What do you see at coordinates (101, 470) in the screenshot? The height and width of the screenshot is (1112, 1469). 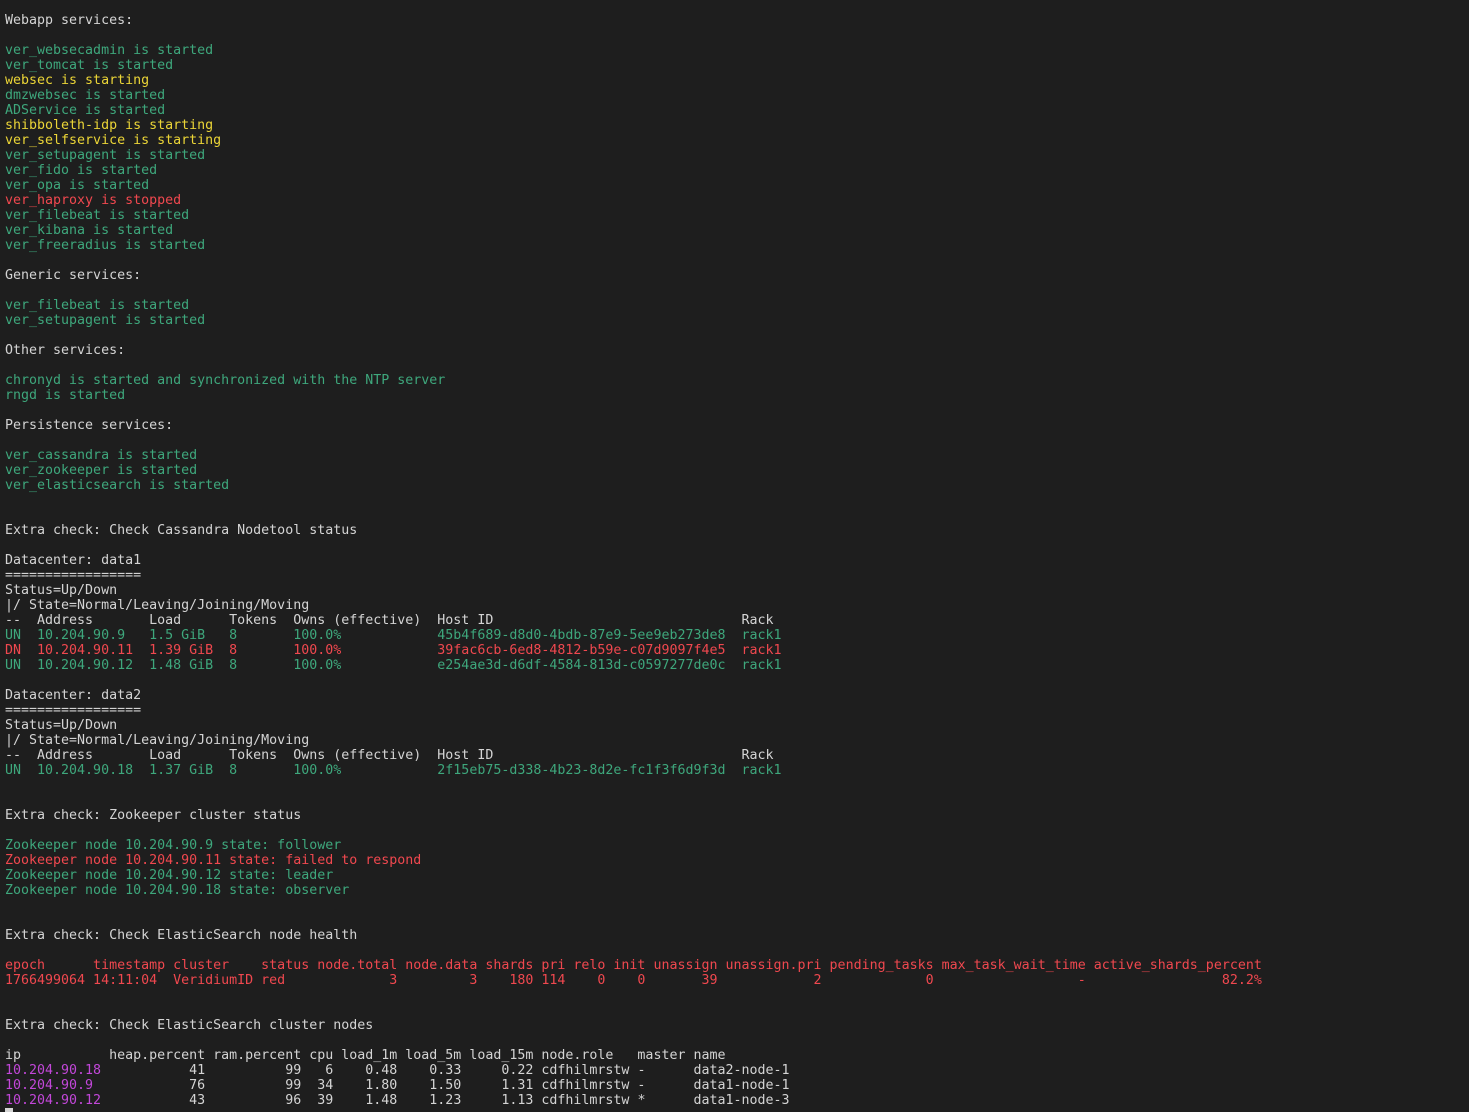 I see `terminal-line-text: ver_zookeeper is started` at bounding box center [101, 470].